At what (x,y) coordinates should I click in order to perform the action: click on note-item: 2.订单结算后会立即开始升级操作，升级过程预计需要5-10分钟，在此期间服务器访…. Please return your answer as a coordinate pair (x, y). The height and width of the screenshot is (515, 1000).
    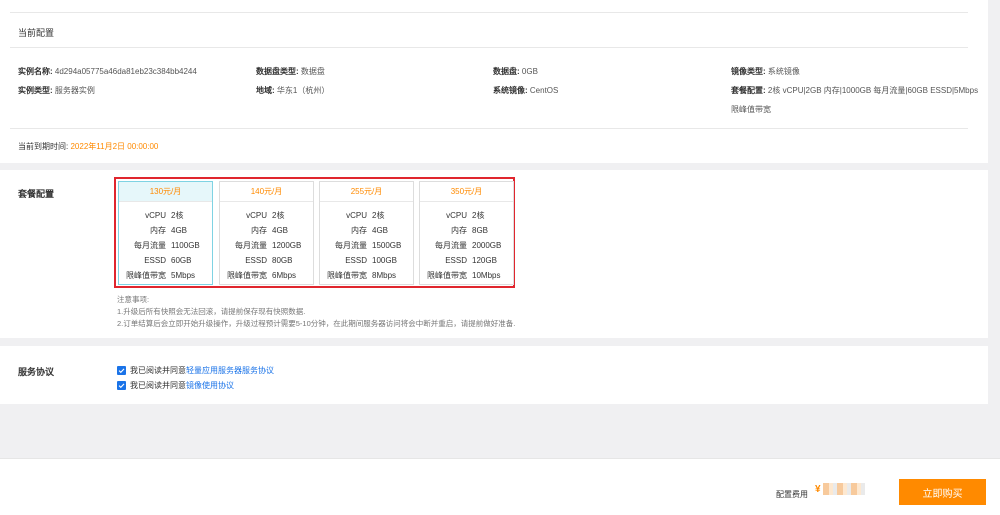
    Looking at the image, I should click on (316, 323).